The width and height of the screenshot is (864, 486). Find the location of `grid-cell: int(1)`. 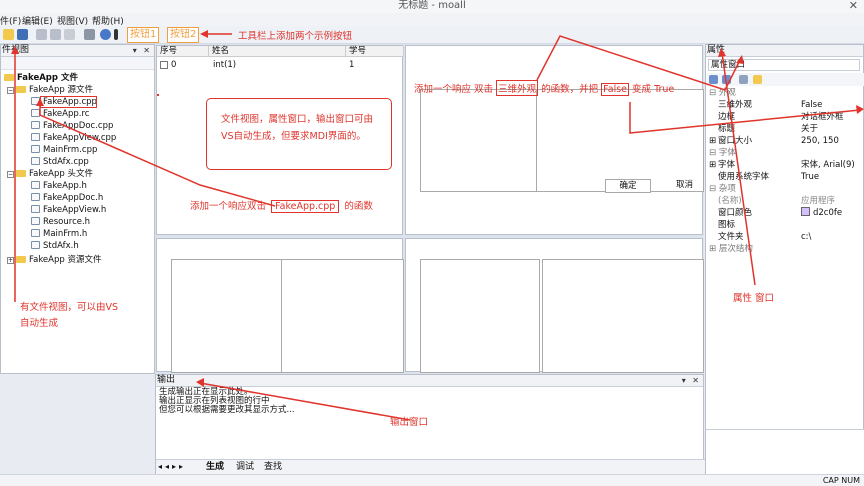

grid-cell: int(1) is located at coordinates (224, 65).